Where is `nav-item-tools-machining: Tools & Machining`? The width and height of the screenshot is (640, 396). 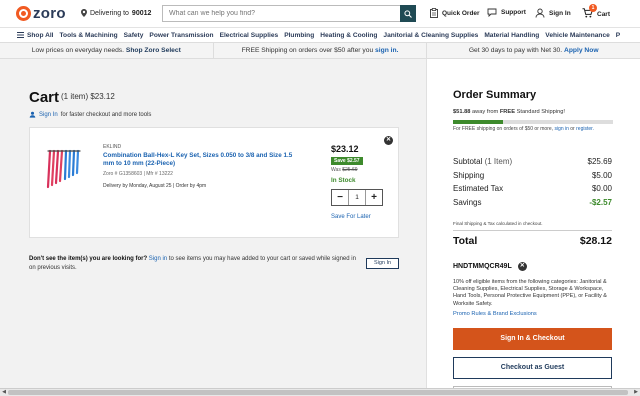
nav-item-tools-machining: Tools & Machining is located at coordinates (89, 35).